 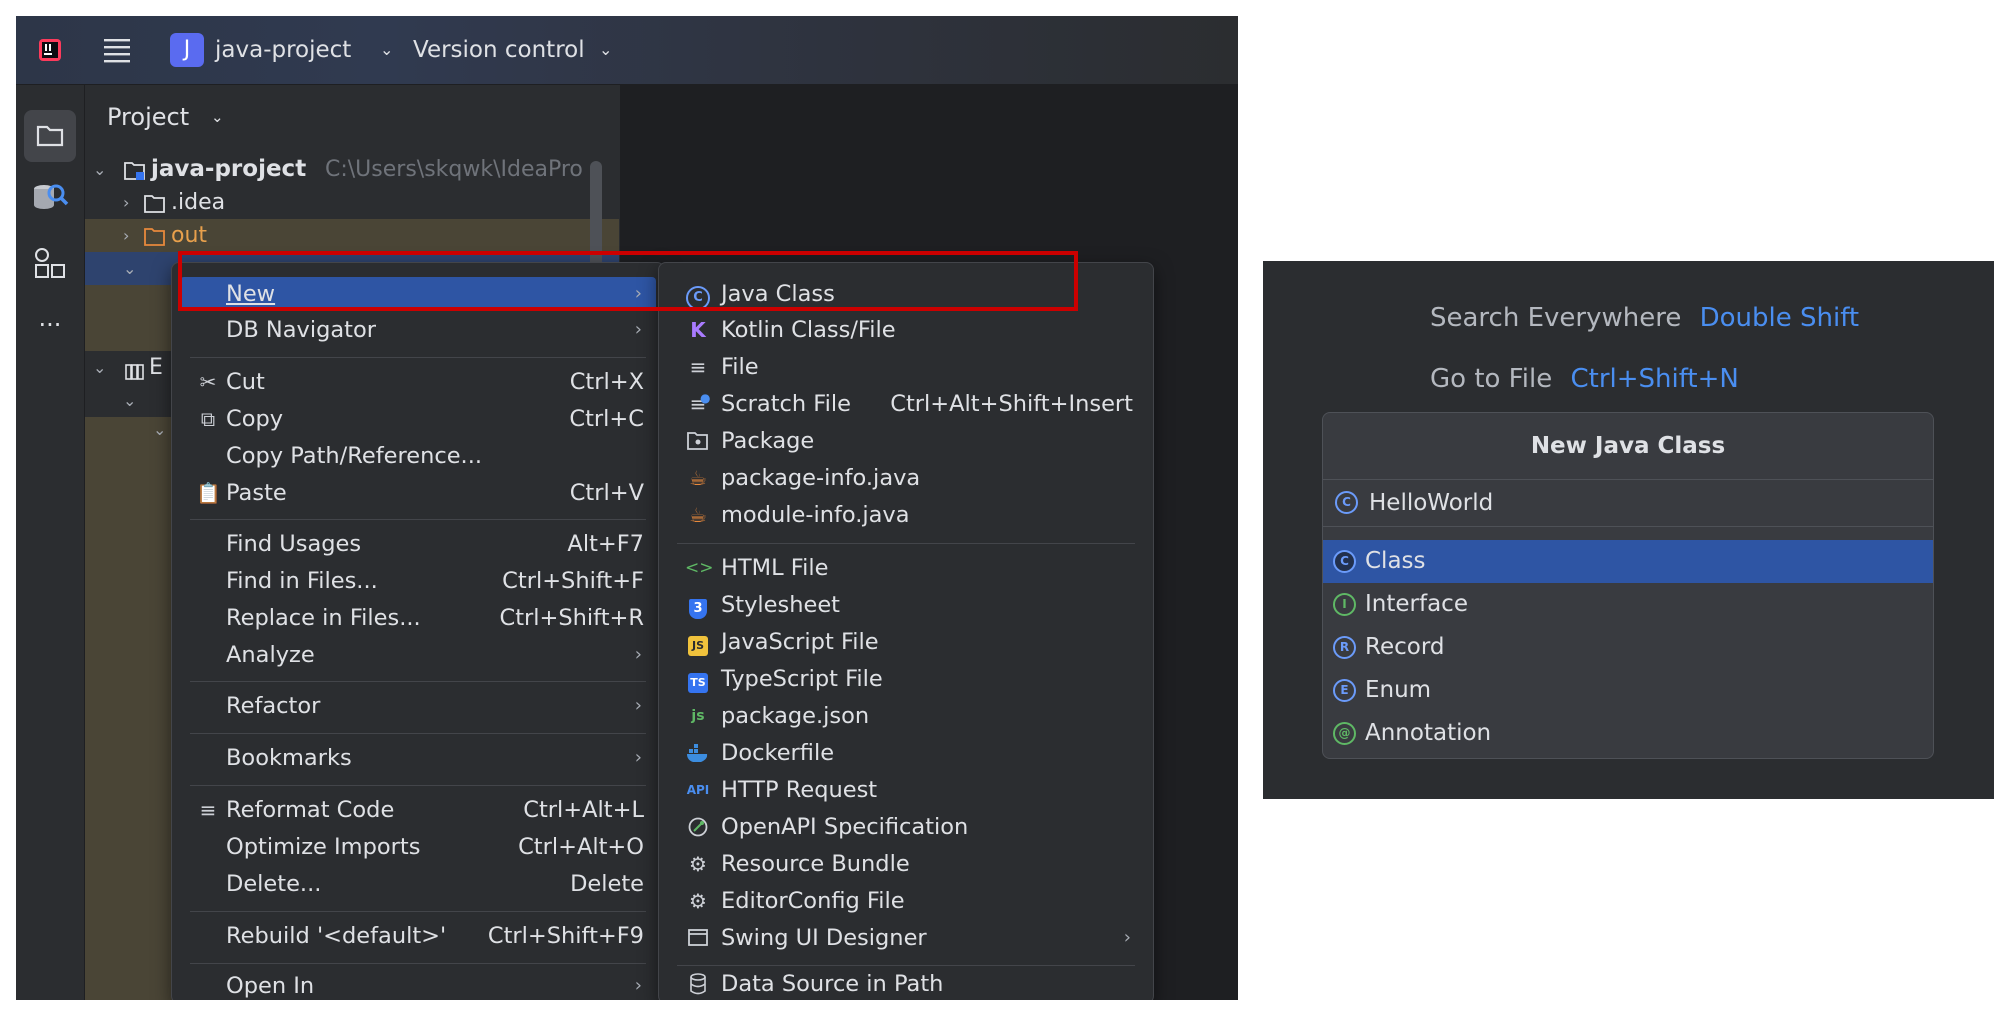 I want to click on menu-item-resource-bundle: ⚙ Resource Bundle, so click(x=906, y=864).